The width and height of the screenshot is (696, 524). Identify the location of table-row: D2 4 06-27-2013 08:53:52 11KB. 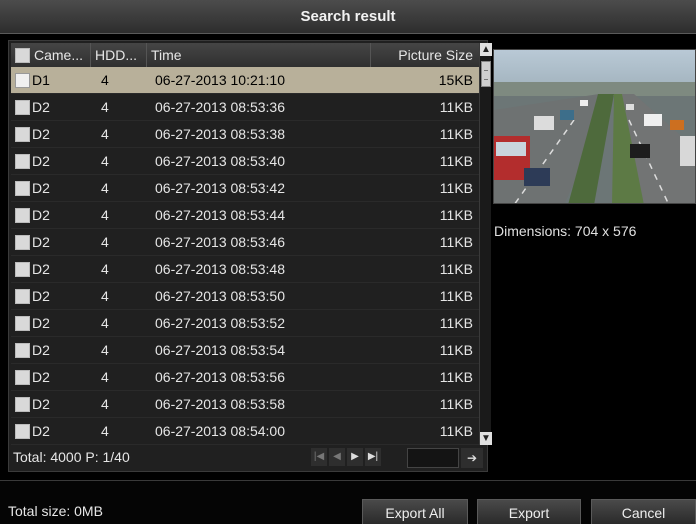
(245, 323).